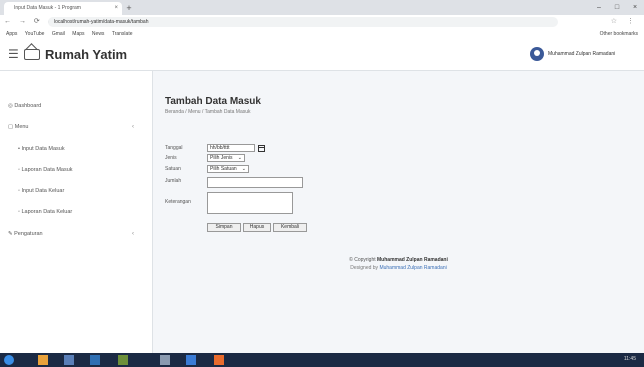  I want to click on satuan-select: Pilih Satuan ⌄, so click(228, 169).